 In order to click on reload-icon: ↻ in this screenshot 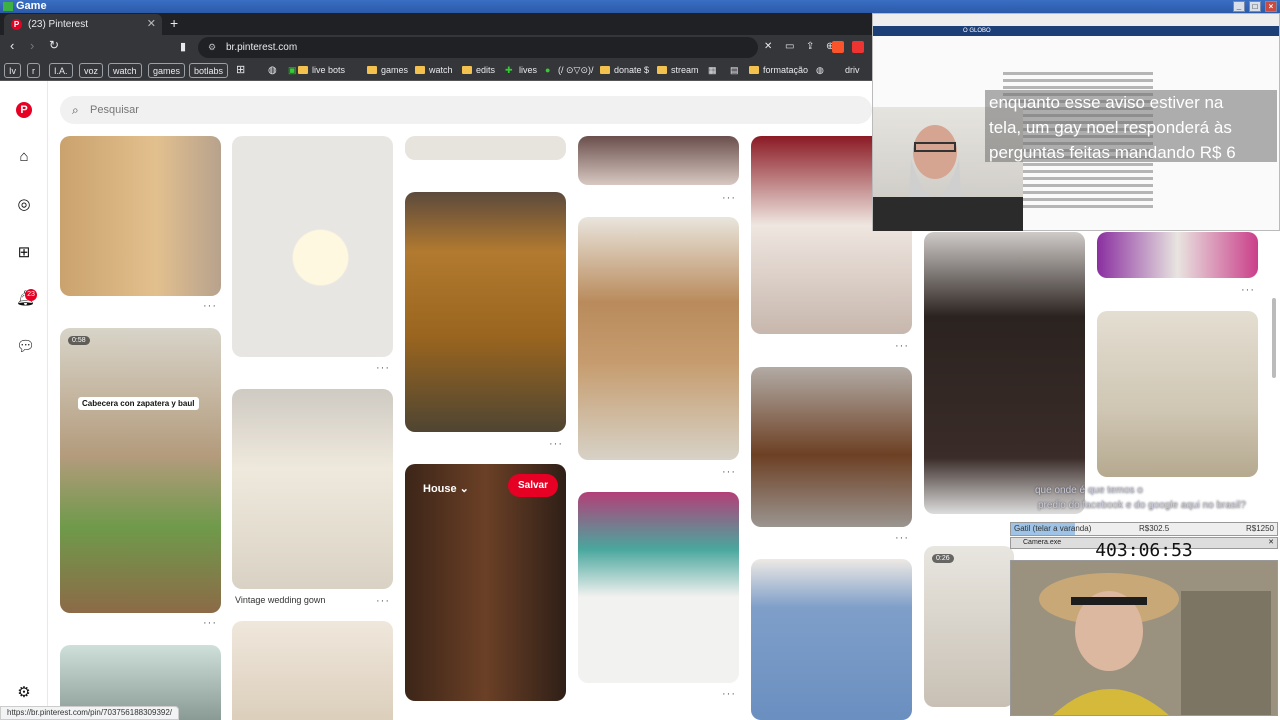, I will do `click(54, 45)`.